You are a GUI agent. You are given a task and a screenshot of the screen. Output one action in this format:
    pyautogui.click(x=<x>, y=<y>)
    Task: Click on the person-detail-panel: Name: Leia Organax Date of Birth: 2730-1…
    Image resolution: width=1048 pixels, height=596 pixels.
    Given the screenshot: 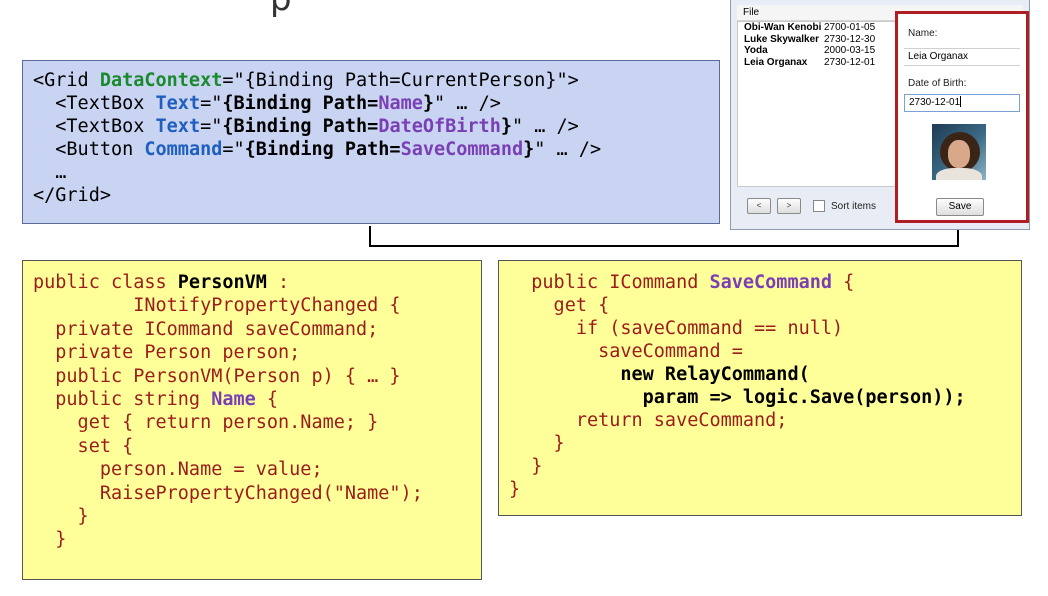 What is the action you would take?
    pyautogui.click(x=962, y=117)
    